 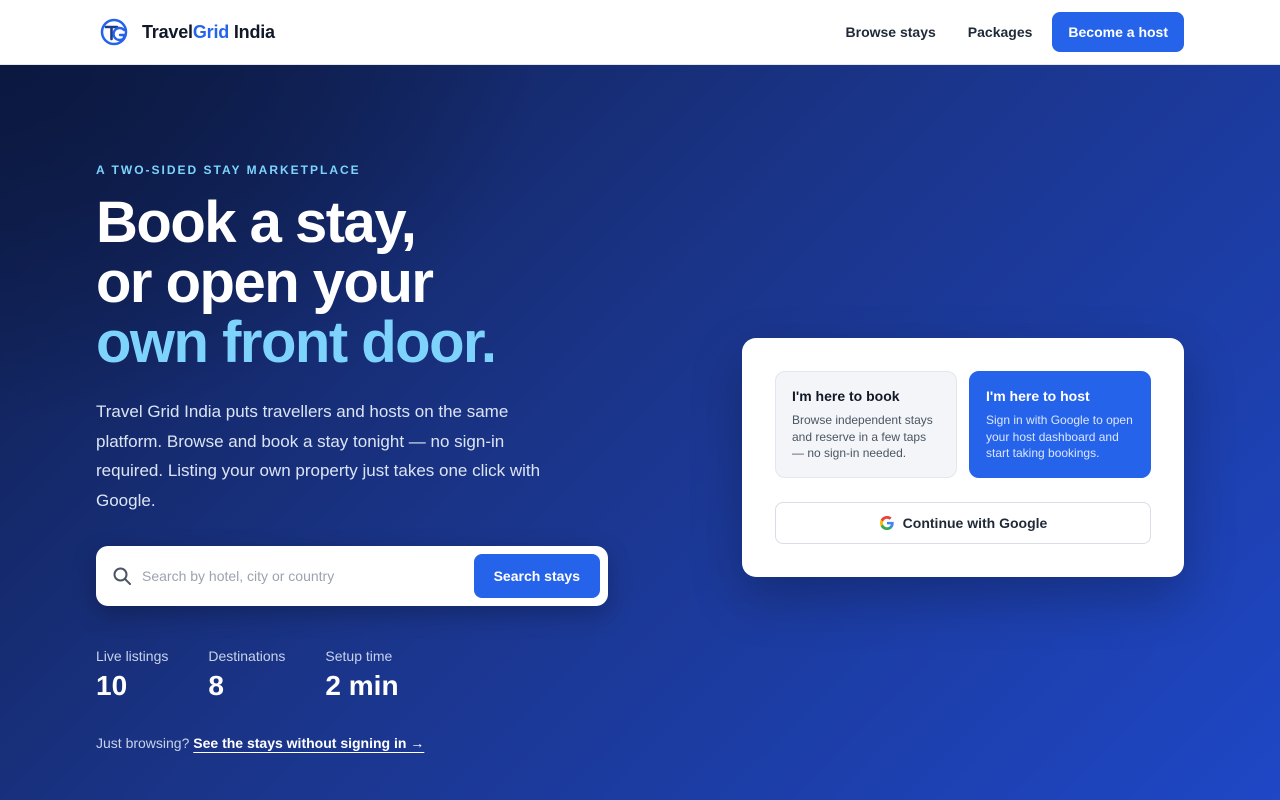 I want to click on google-button-label: Continue with Google, so click(x=975, y=523).